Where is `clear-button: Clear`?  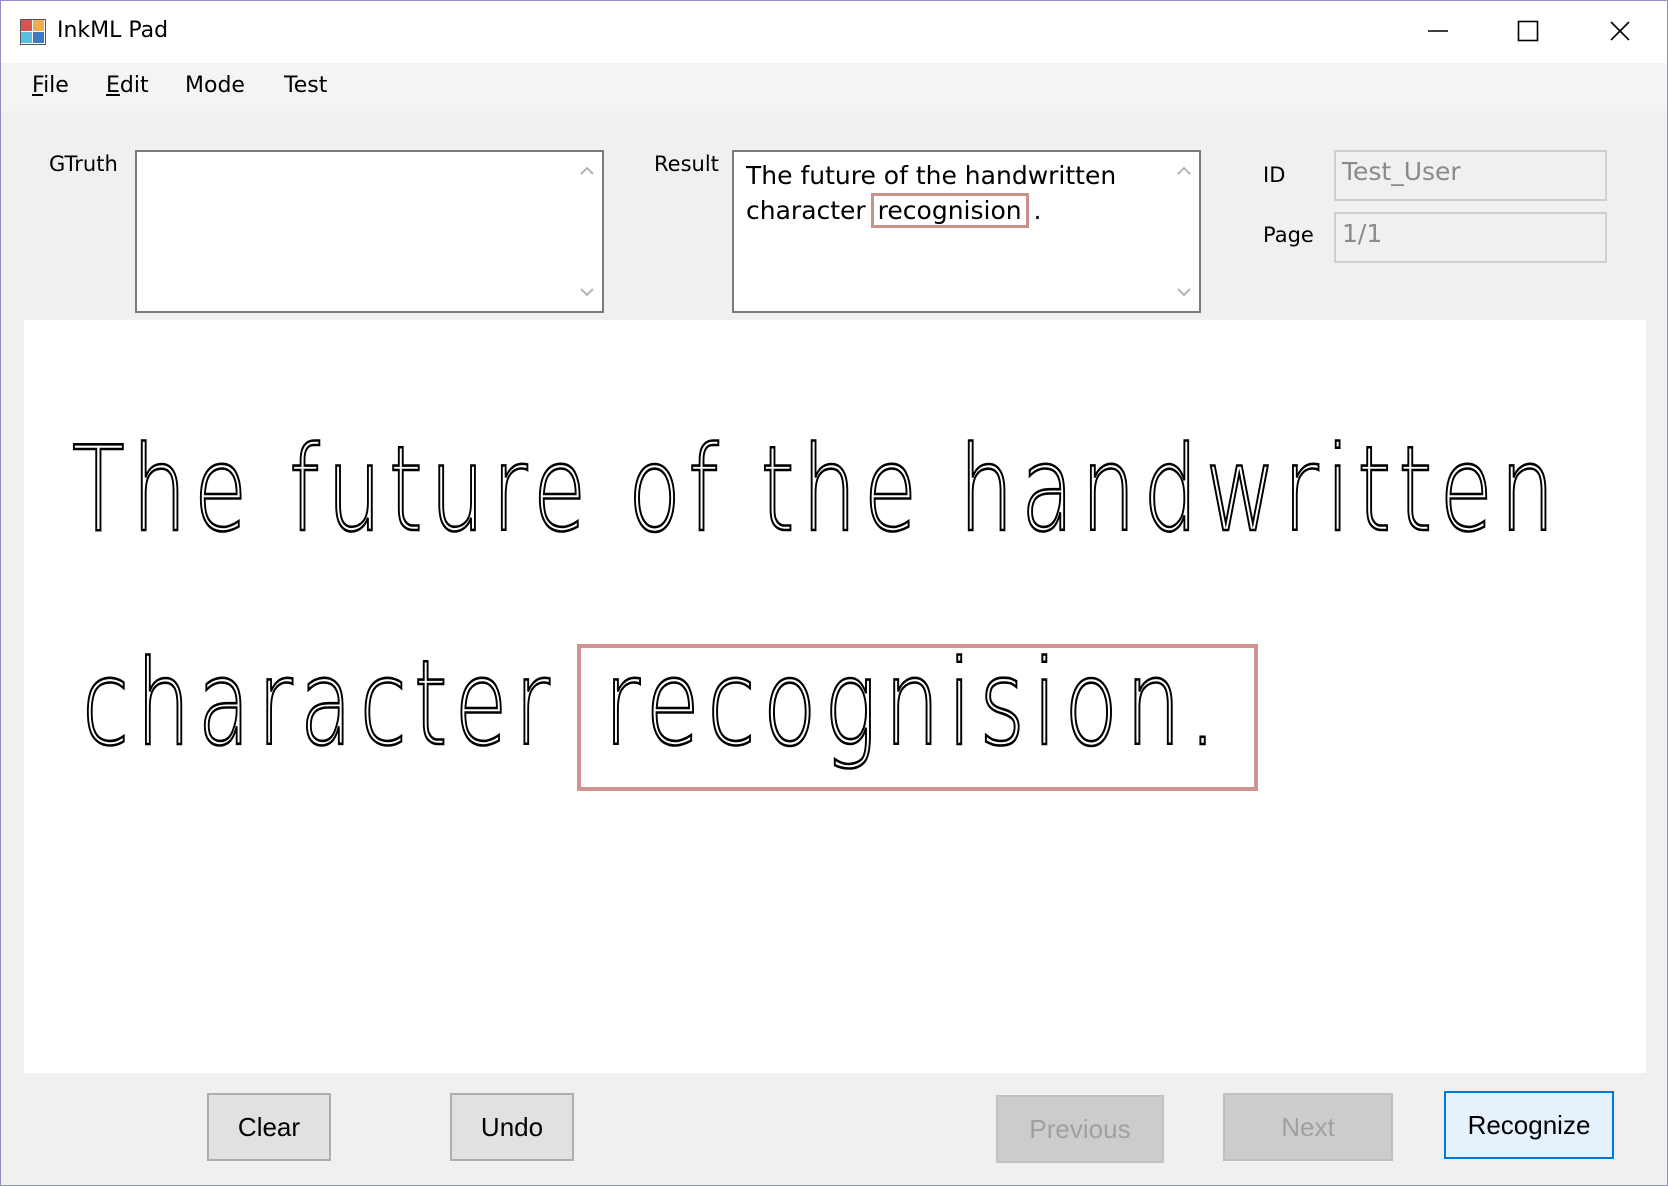 clear-button: Clear is located at coordinates (269, 1127).